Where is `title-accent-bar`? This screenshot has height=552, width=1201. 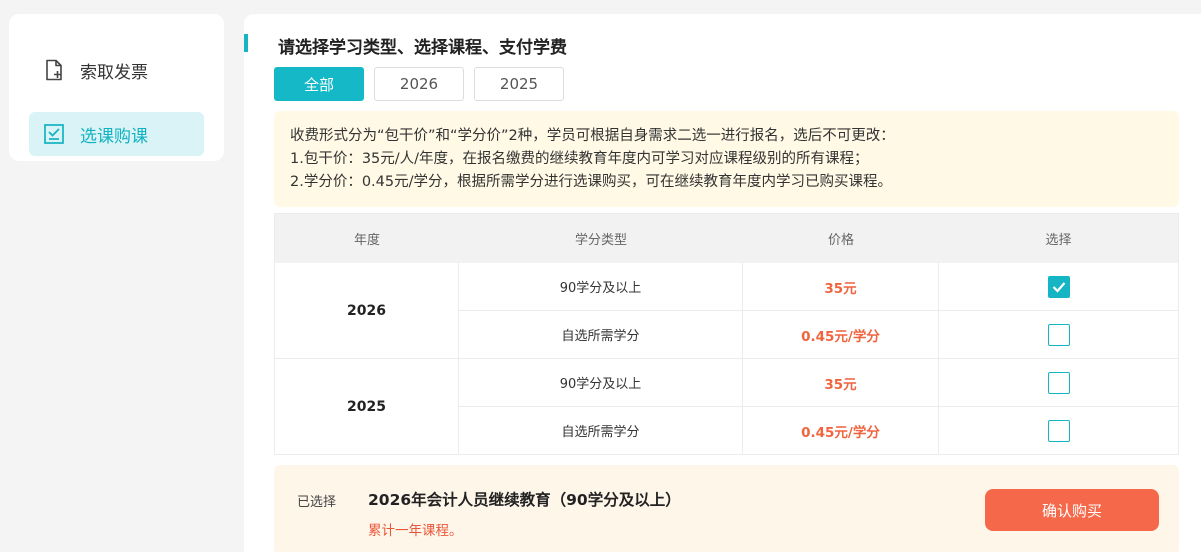
title-accent-bar is located at coordinates (246, 43).